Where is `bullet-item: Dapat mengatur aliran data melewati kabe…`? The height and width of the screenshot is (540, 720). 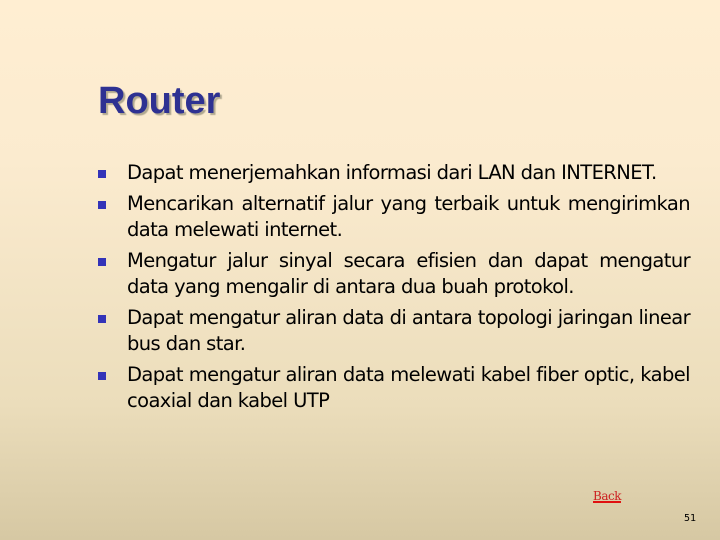
bullet-item: Dapat mengatur aliran data melewati kabe… is located at coordinates (393, 388).